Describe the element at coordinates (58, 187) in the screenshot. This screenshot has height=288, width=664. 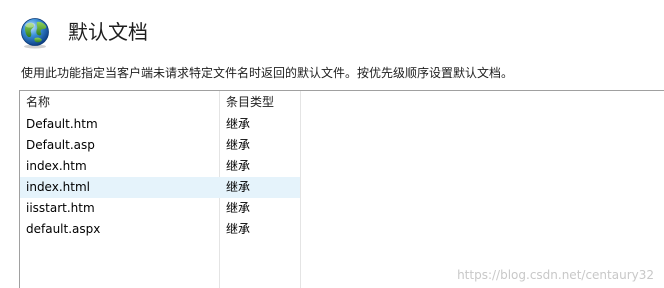
I see `document-name: index.html` at that location.